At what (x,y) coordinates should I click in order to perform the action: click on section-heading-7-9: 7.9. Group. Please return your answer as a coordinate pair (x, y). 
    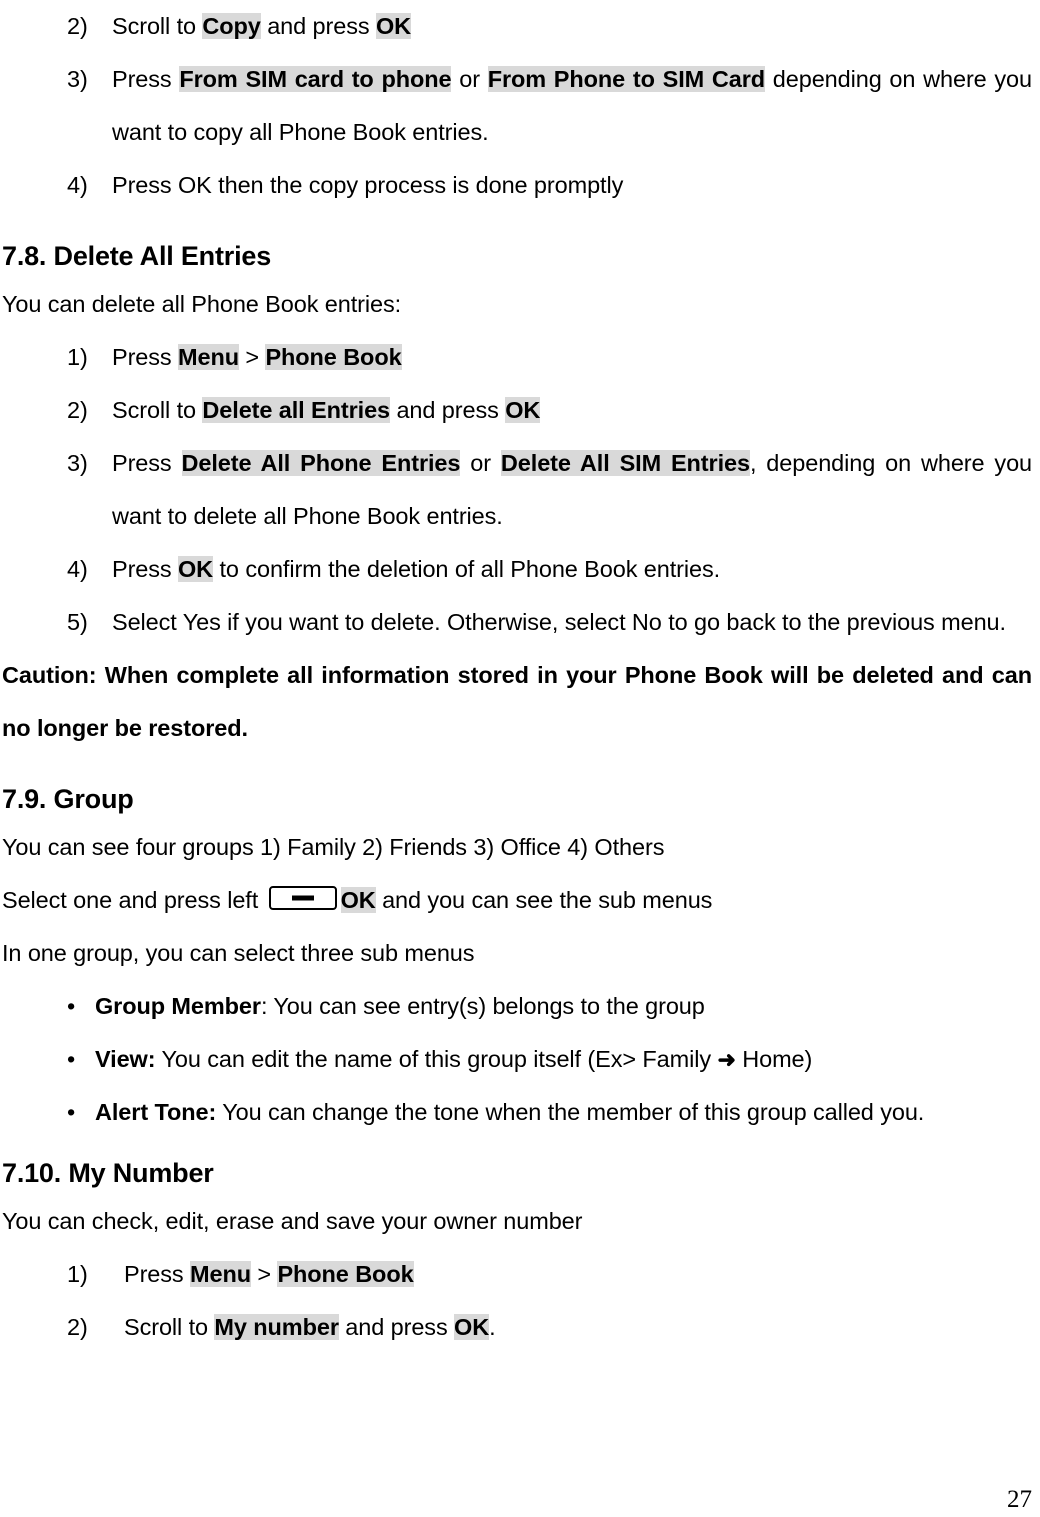
    Looking at the image, I should click on (68, 799).